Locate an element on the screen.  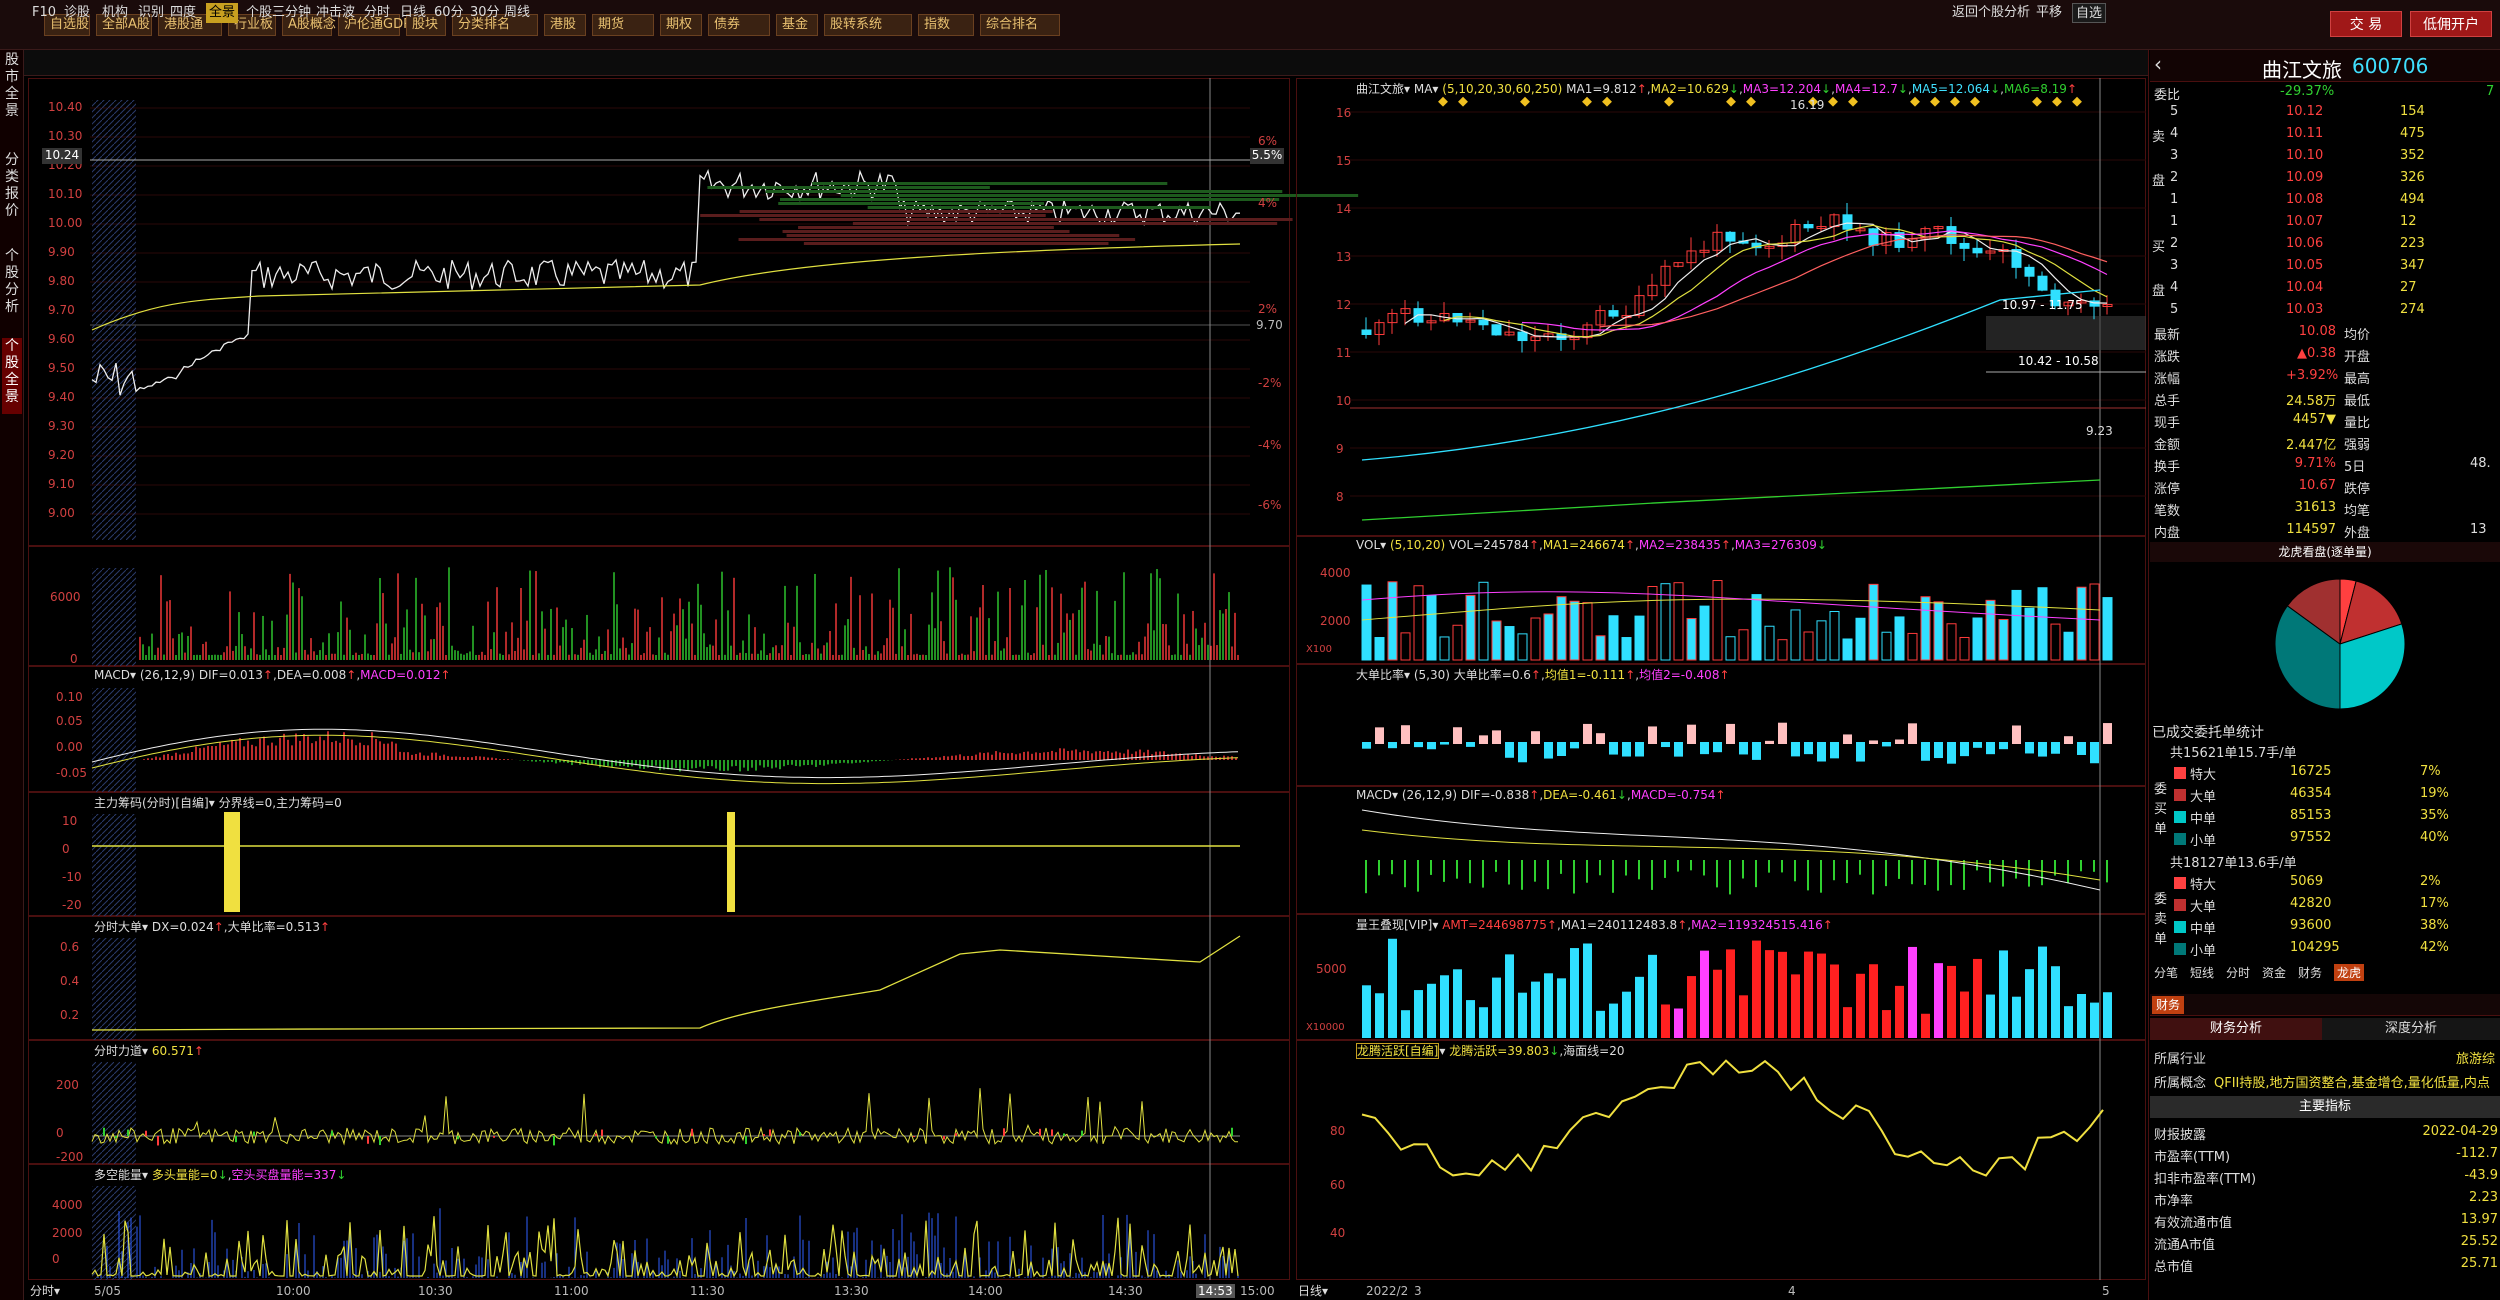
fin-value: 2.23 is located at coordinates (2483, 1197).